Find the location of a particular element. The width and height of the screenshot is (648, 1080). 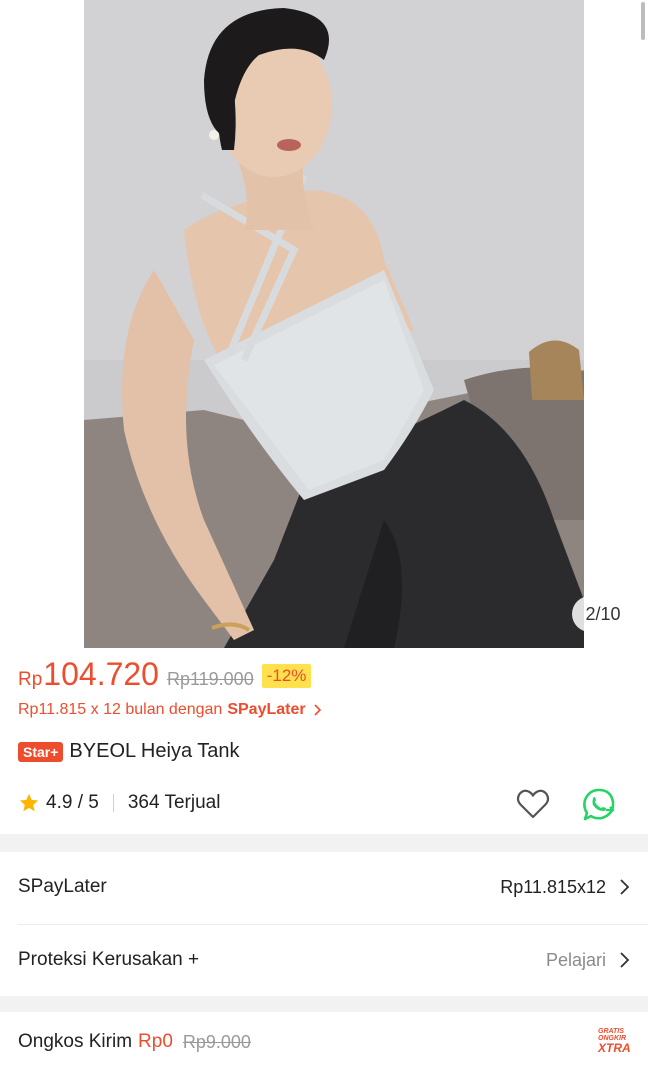

free-shipping-xtra-logo: GRATIS ONGKIR XTRA is located at coordinates (615, 1043).